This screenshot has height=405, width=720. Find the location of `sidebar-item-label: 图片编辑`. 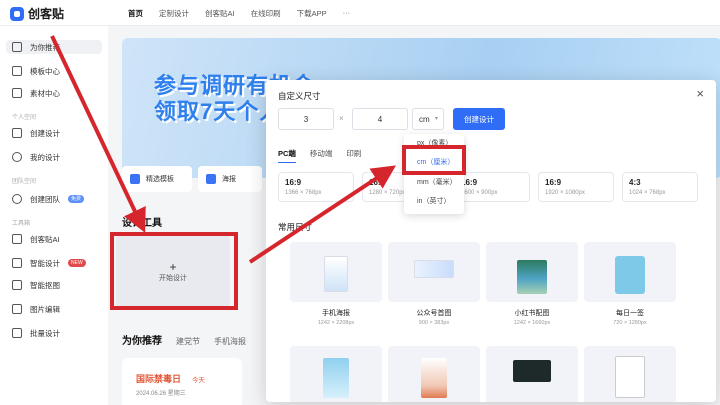

sidebar-item-label: 图片编辑 is located at coordinates (45, 309).